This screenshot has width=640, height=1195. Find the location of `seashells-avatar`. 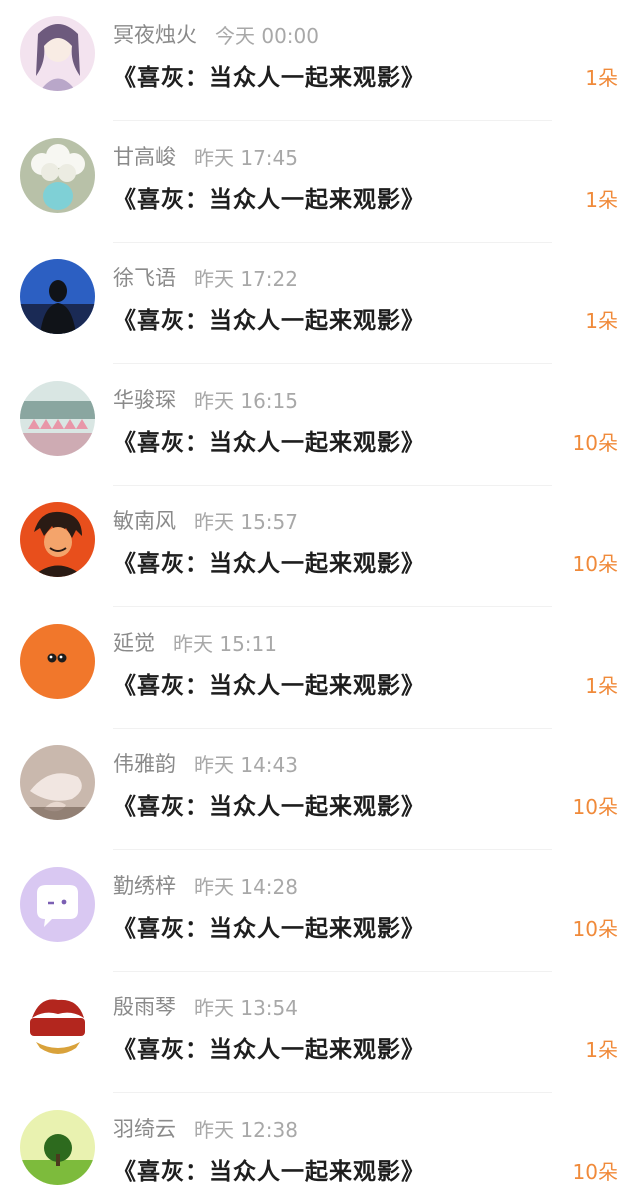

seashells-avatar is located at coordinates (57, 782).